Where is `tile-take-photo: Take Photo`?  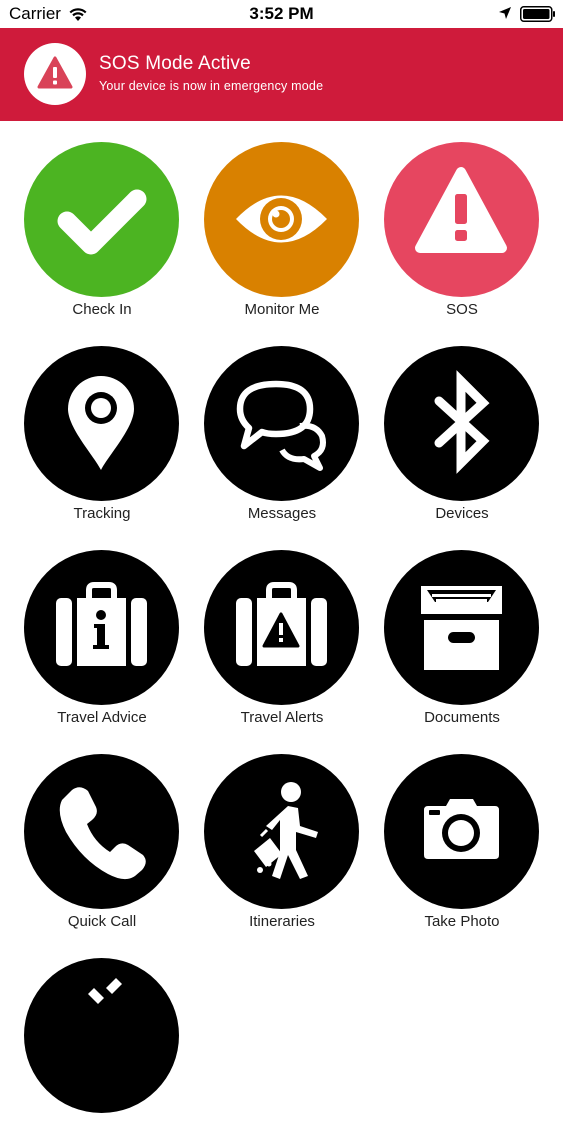
tile-take-photo: Take Photo is located at coordinates (462, 849).